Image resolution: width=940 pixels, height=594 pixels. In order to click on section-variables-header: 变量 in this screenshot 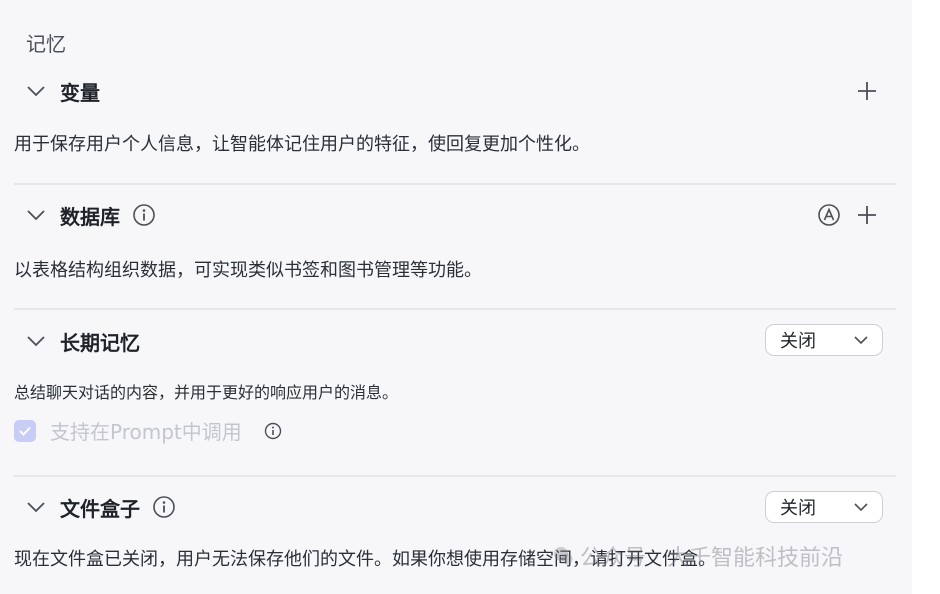, I will do `click(62, 91)`.